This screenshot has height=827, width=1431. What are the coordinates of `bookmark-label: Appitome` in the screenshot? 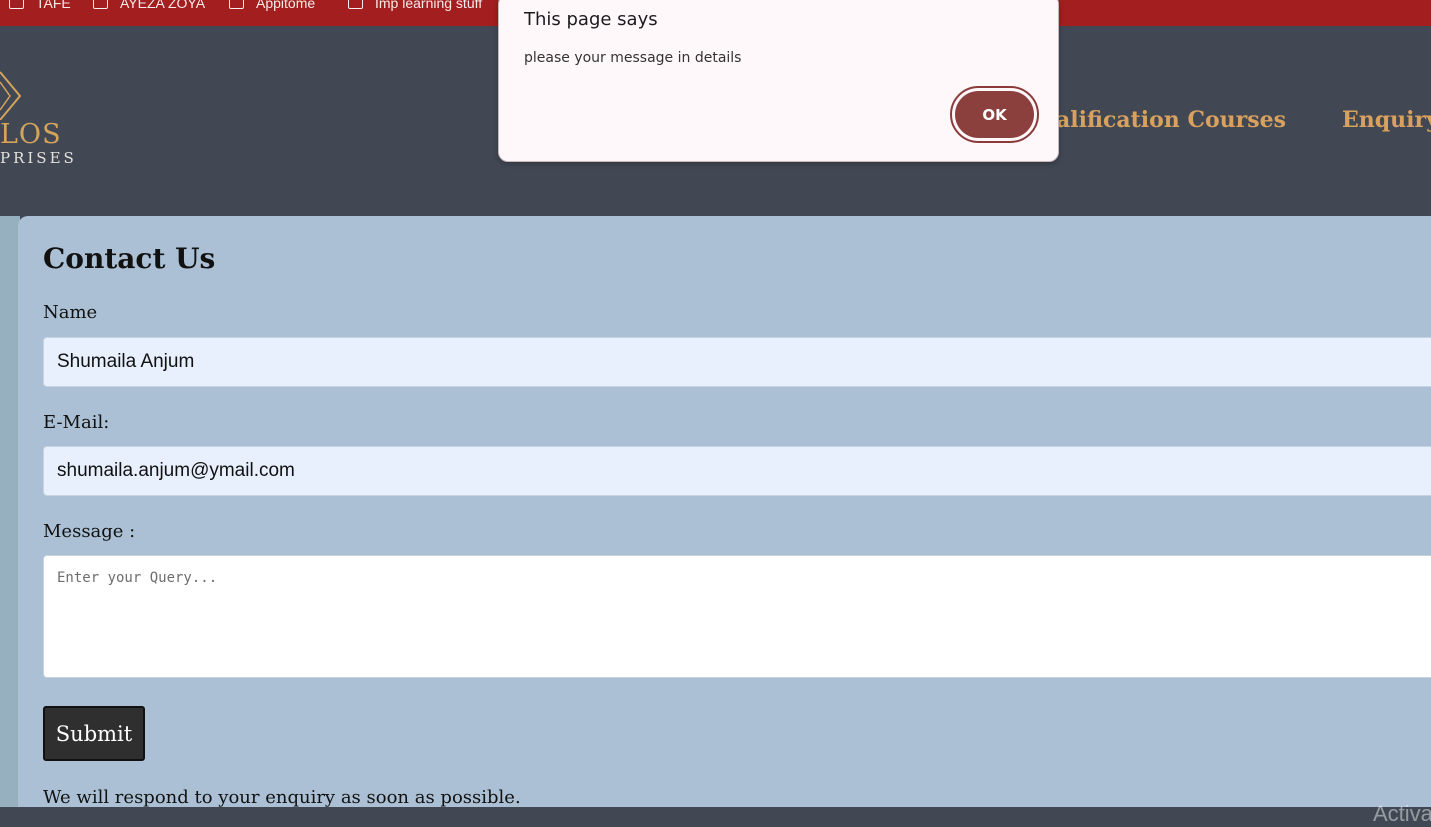 It's located at (286, 5).